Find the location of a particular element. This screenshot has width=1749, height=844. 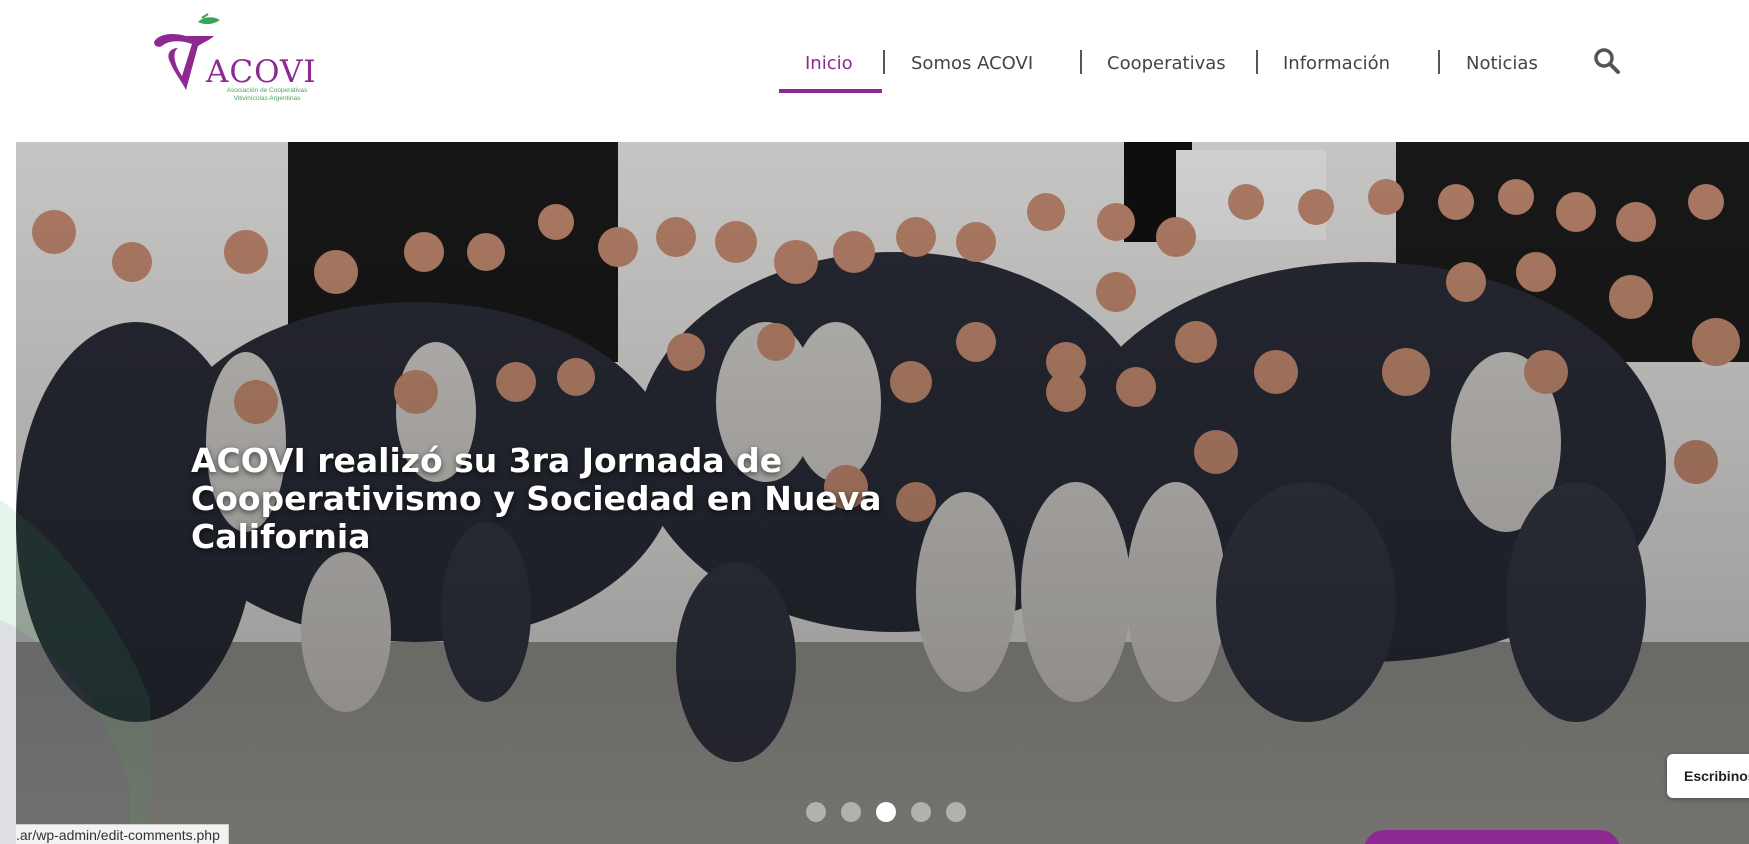

logo-subtitle-line-1: Asociación de Cooperativas is located at coordinates (267, 90).